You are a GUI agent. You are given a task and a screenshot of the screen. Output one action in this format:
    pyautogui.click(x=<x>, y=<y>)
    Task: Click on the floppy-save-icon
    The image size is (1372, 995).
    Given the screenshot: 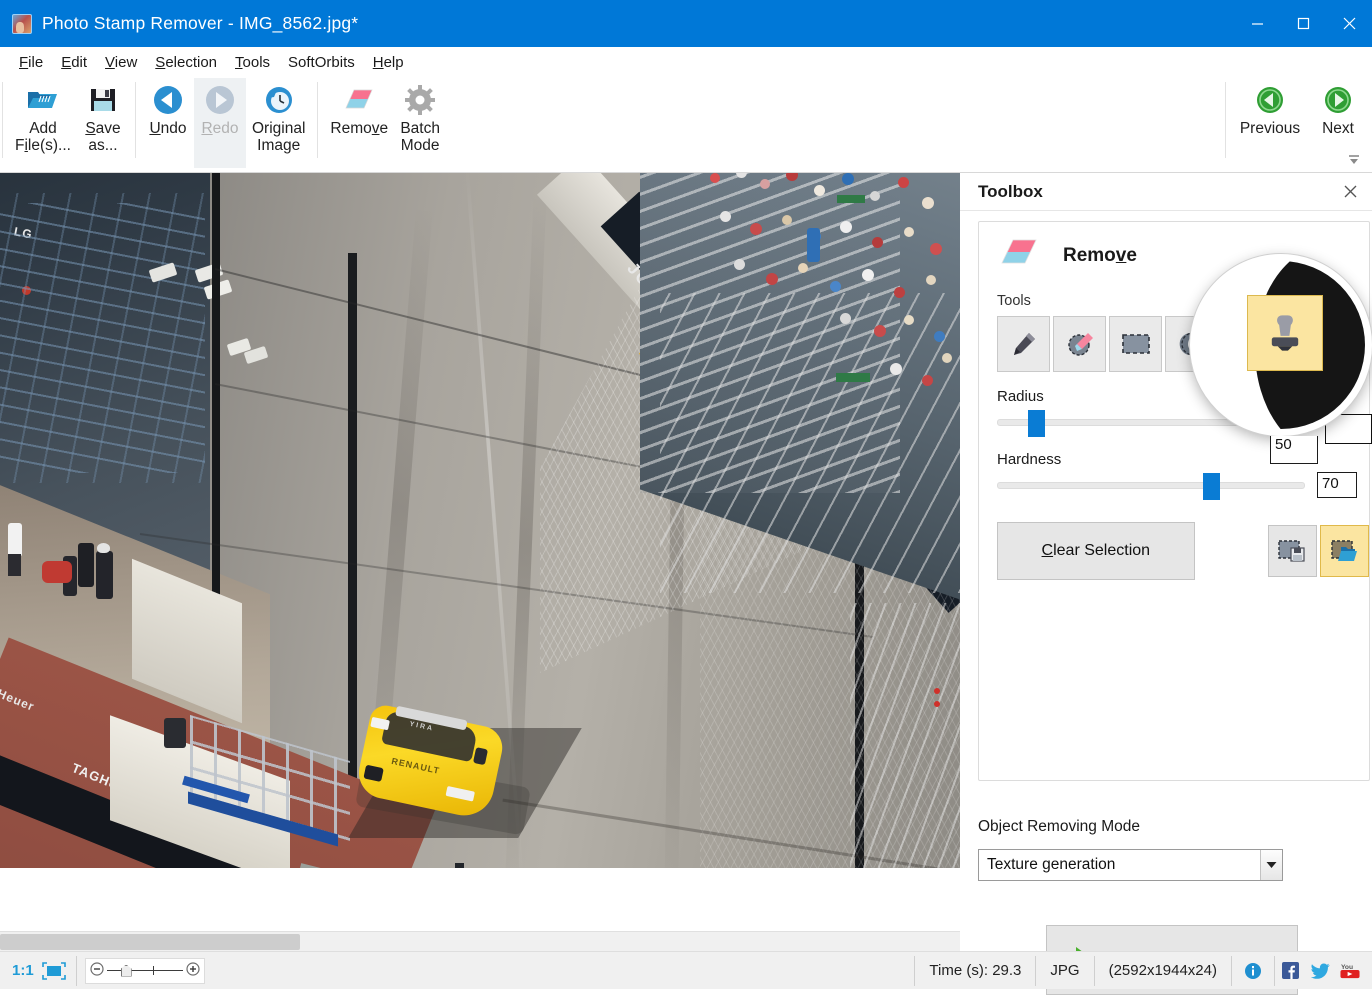 What is the action you would take?
    pyautogui.click(x=103, y=100)
    